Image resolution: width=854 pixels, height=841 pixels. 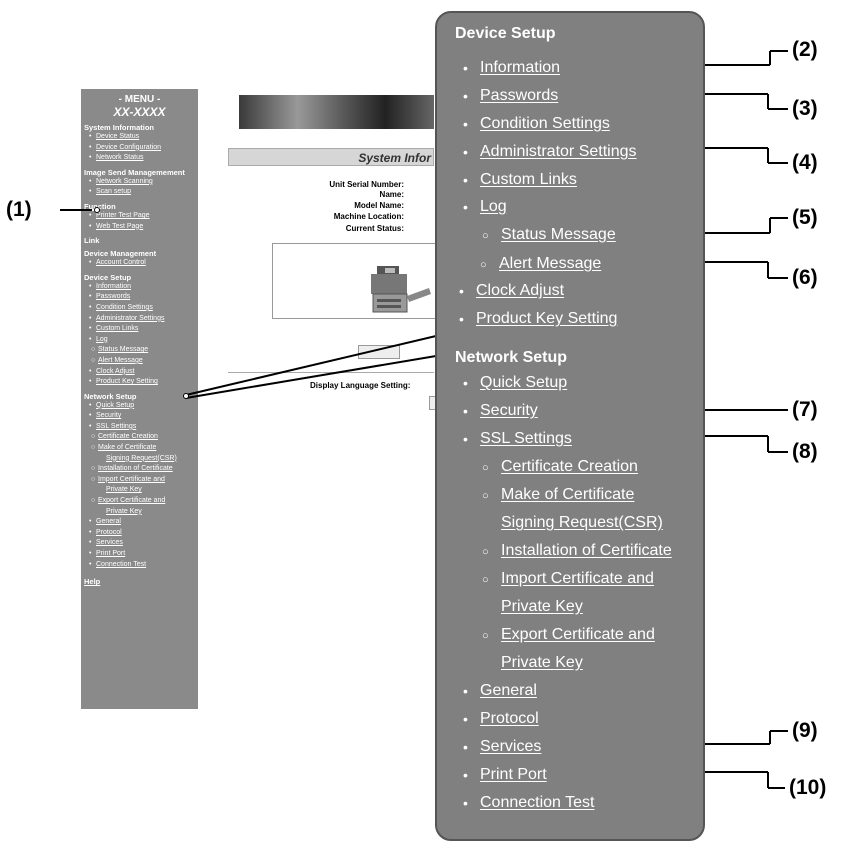 What do you see at coordinates (805, 217) in the screenshot?
I see `callout-5: (5)` at bounding box center [805, 217].